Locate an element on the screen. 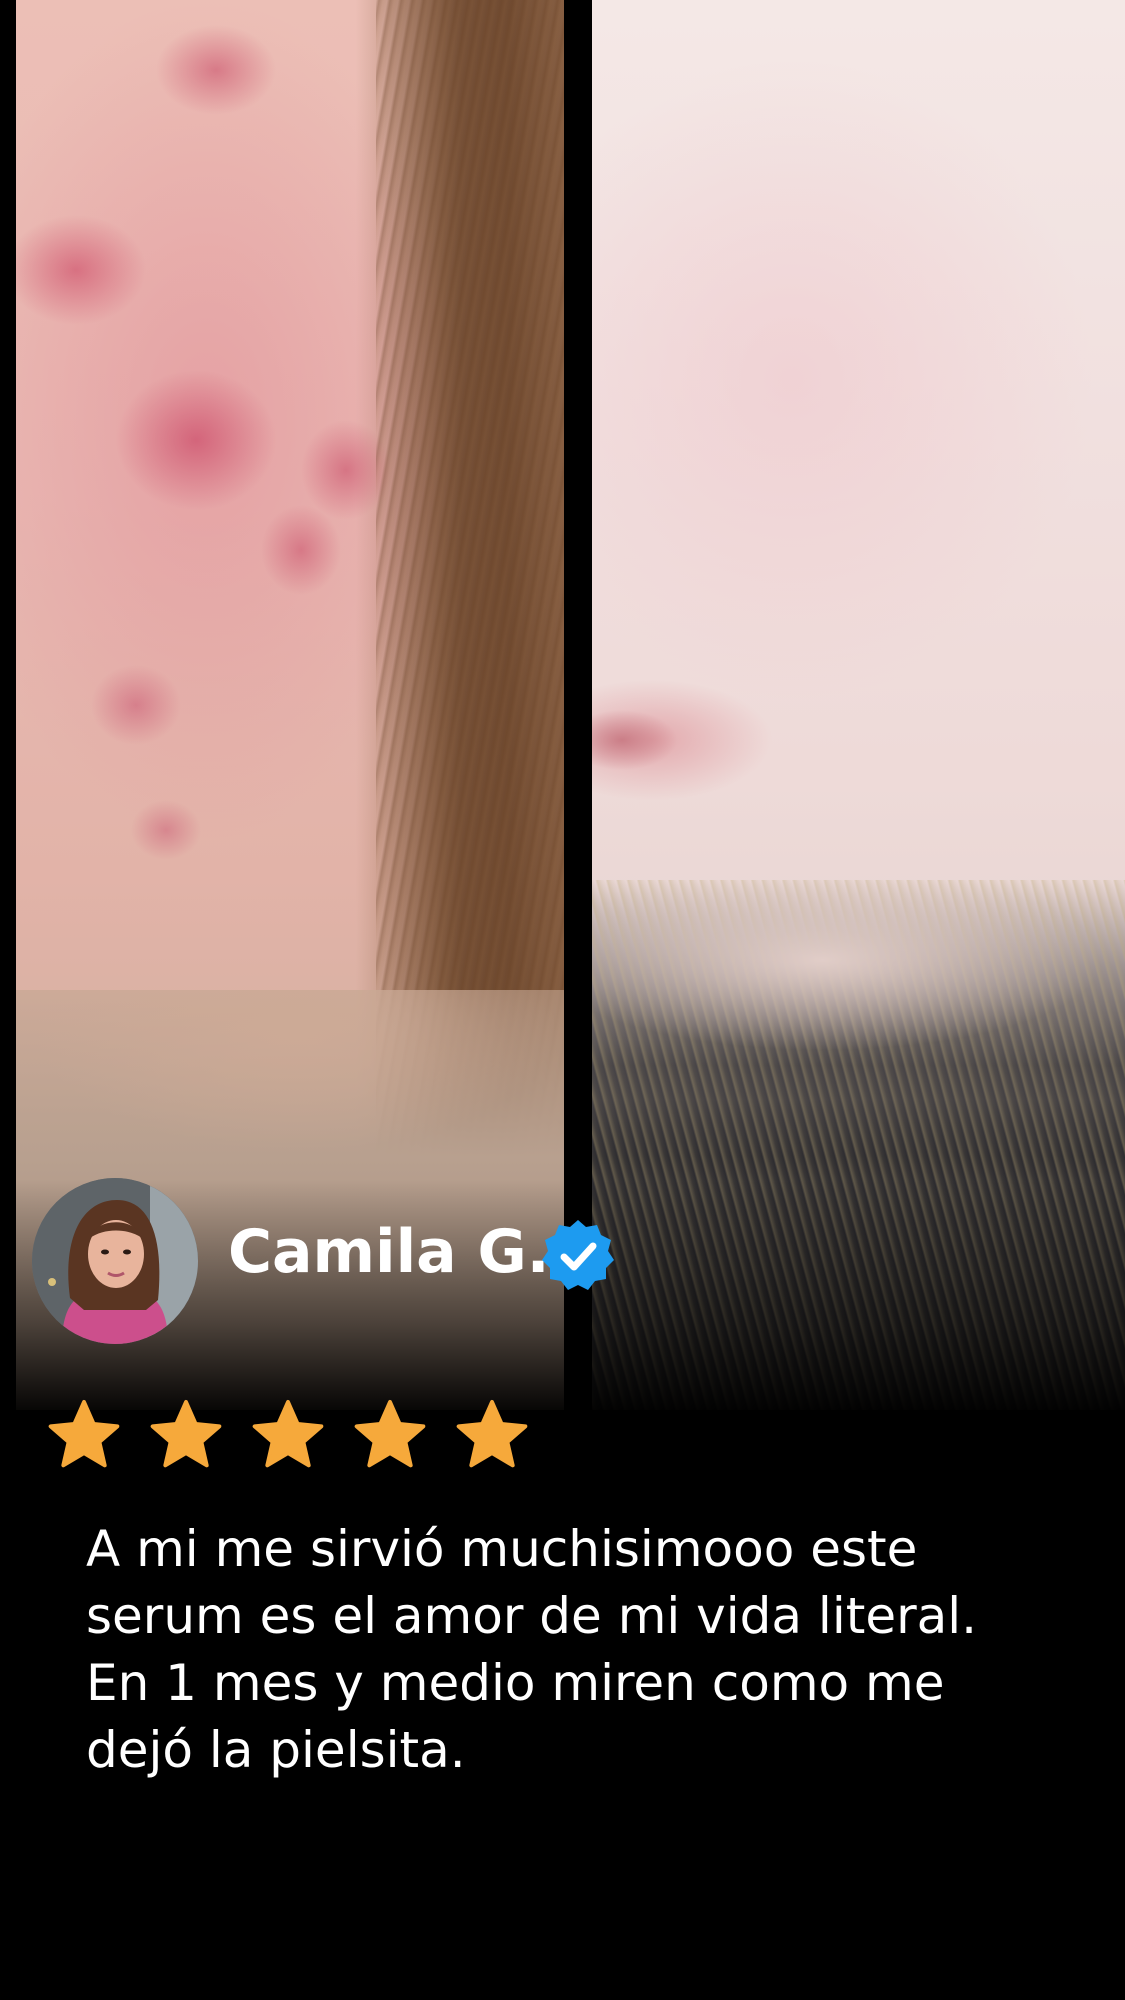 The image size is (1125, 2000). avatar is located at coordinates (115, 1261).